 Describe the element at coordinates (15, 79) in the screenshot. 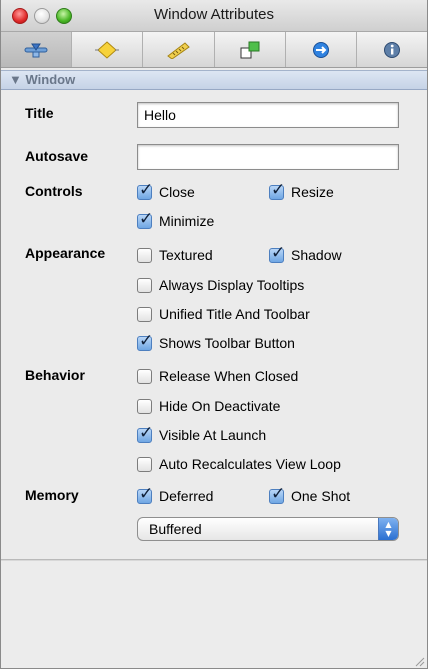

I see `disclosure-triangle-icon: ▼` at that location.